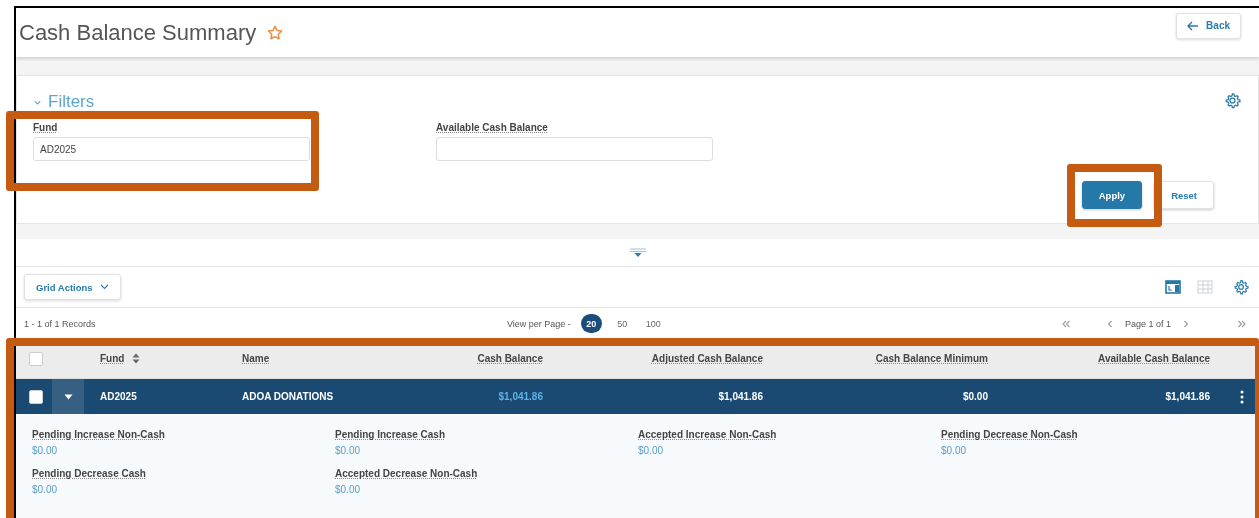  What do you see at coordinates (104, 287) in the screenshot?
I see `chevron-down-icon` at bounding box center [104, 287].